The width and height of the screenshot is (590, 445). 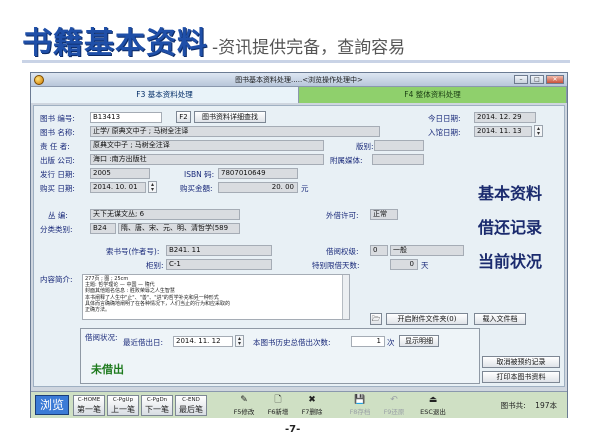 I want to click on category-code-field: B24, so click(x=103, y=228).